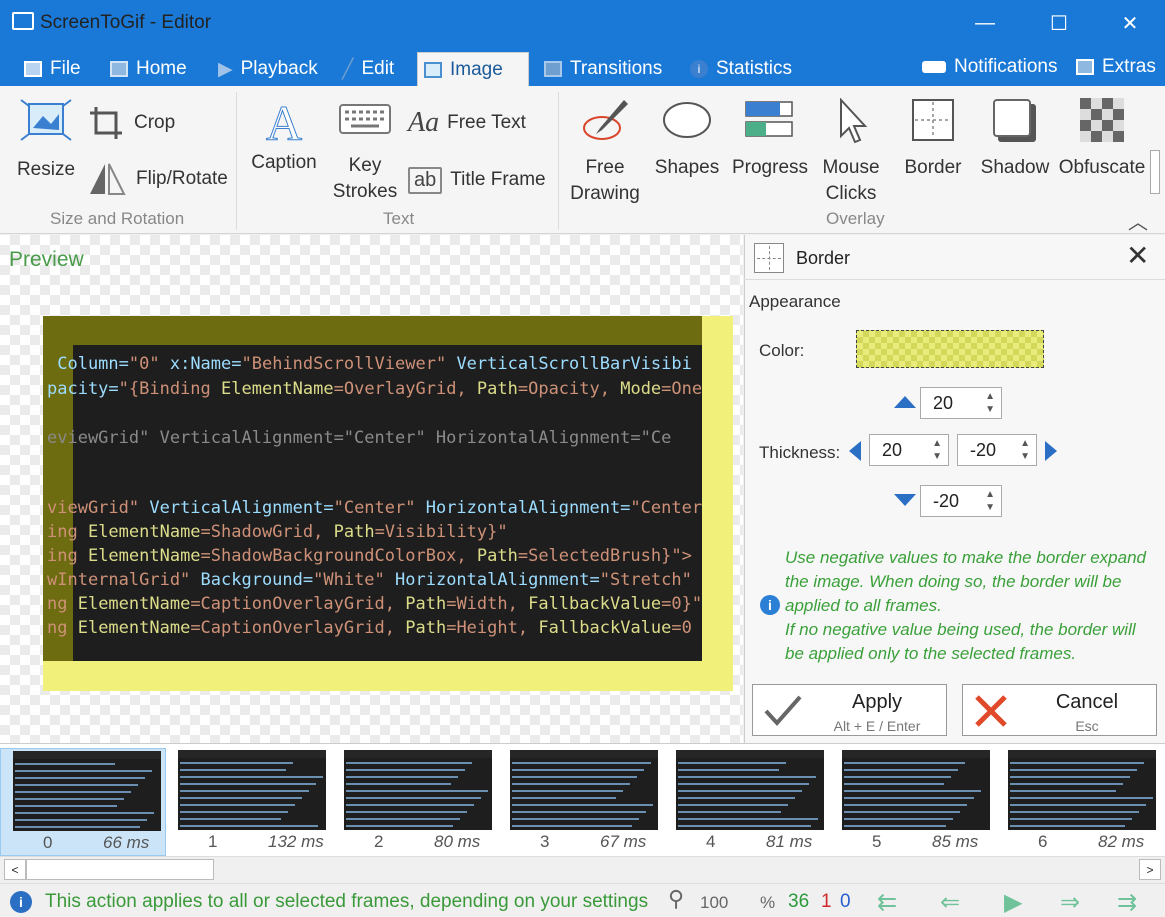 The image size is (1165, 917). I want to click on tab-transitions: Transitions, so click(603, 69).